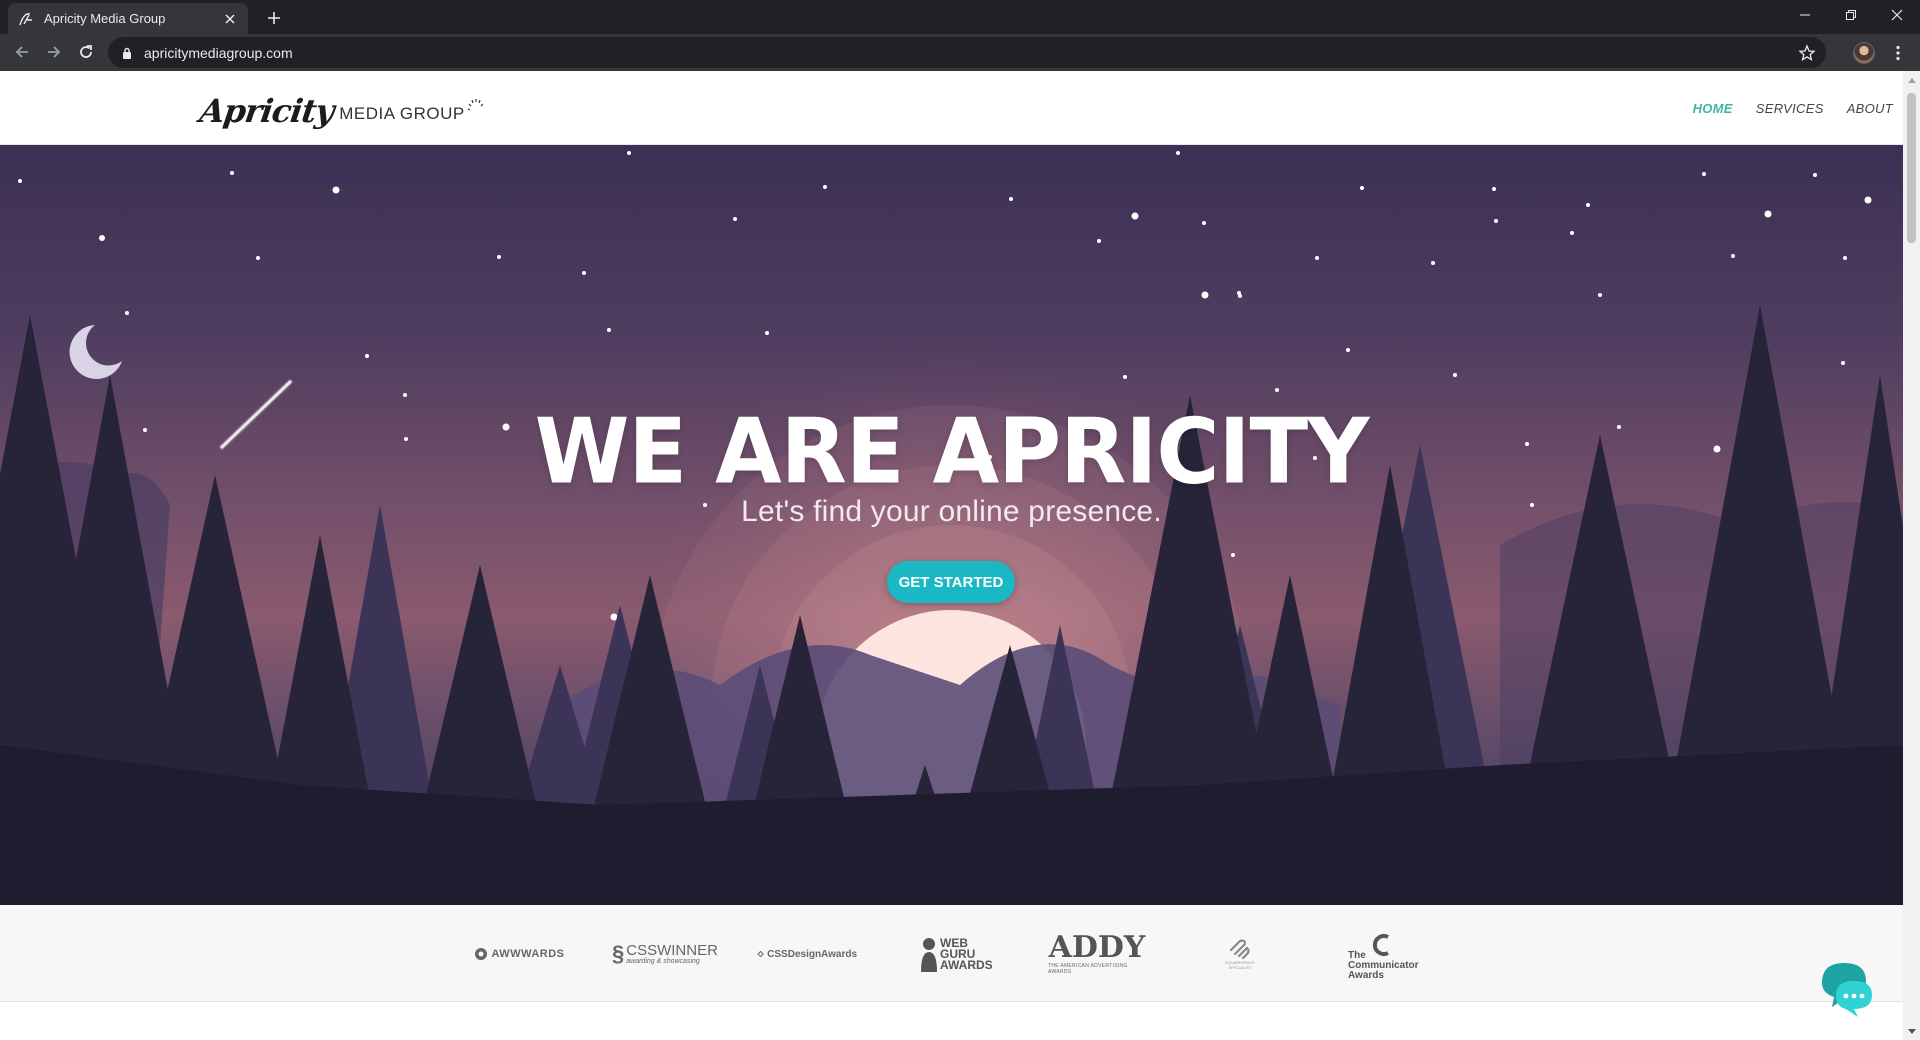 Image resolution: width=1920 pixels, height=1040 pixels. What do you see at coordinates (1911, 1031) in the screenshot?
I see `scroll-down-arrow-icon` at bounding box center [1911, 1031].